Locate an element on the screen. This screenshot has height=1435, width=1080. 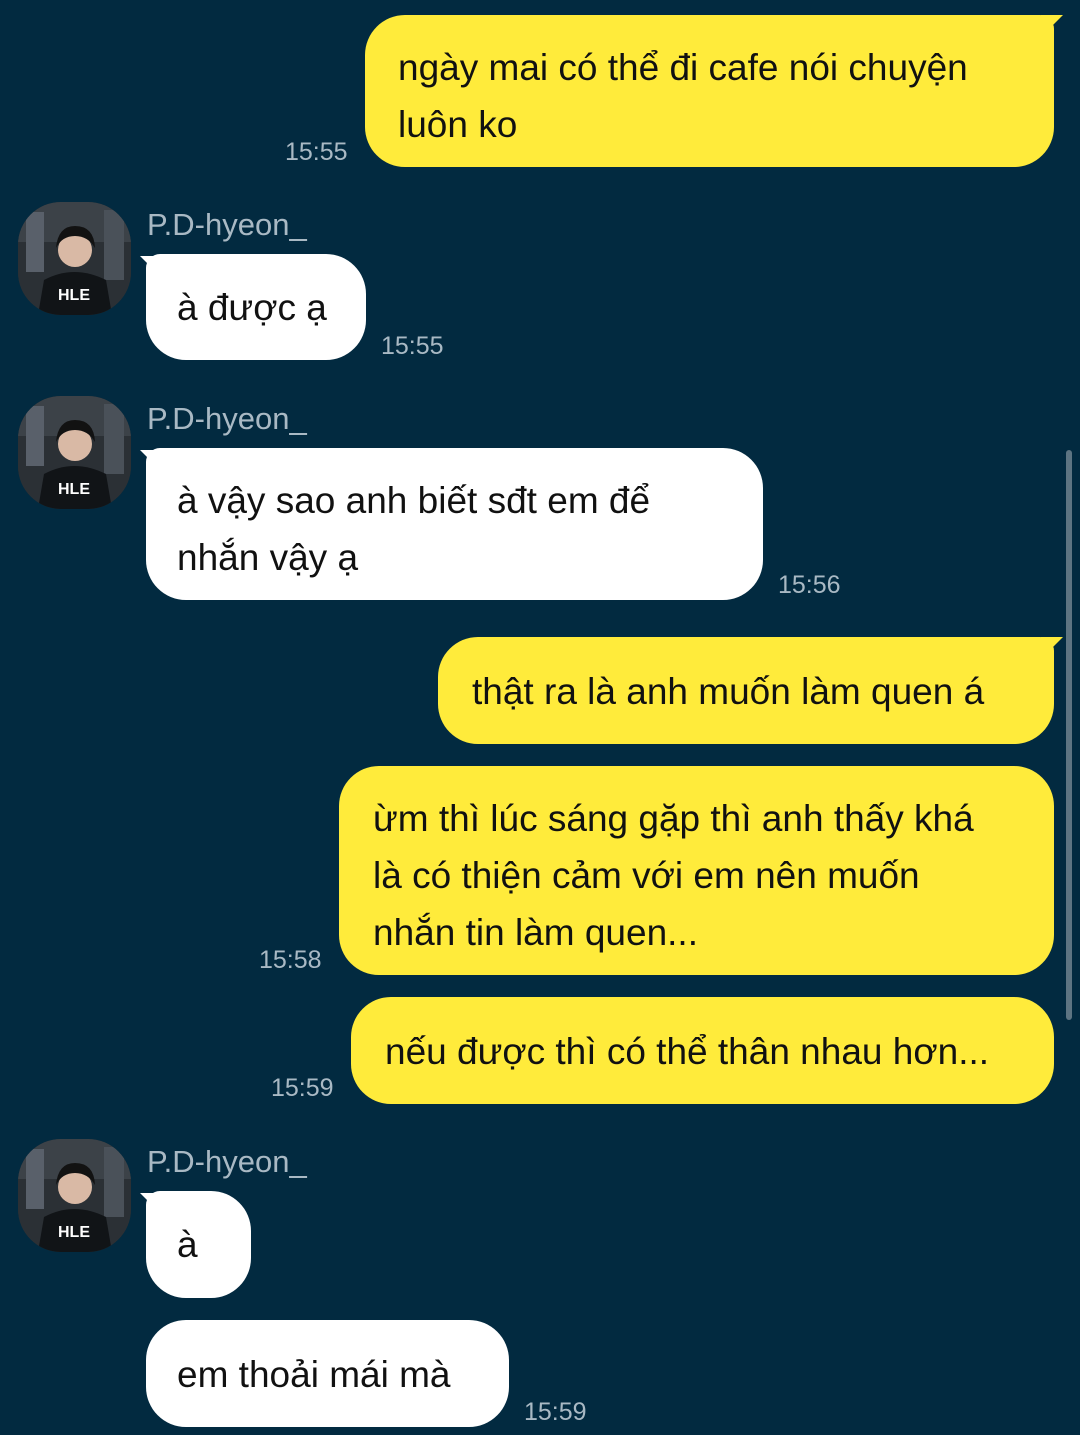
message-text: ngày mai có thể đi cafe nói chuyện is located at coordinates (683, 67).